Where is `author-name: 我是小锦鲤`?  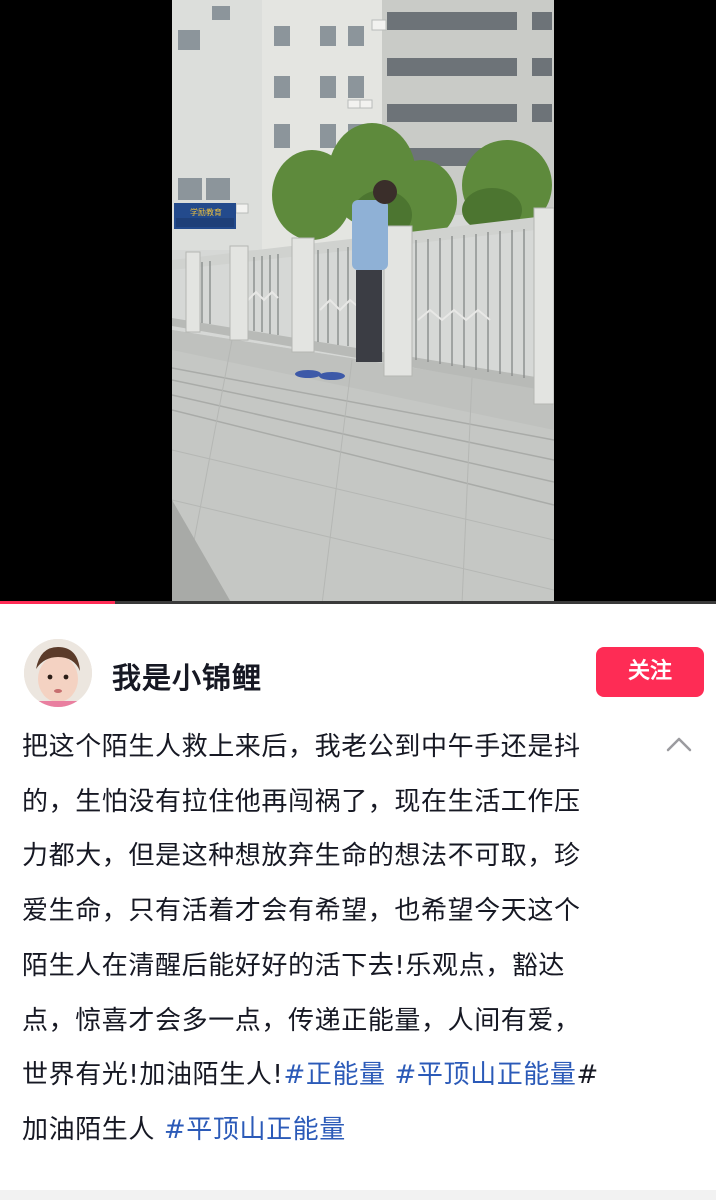
author-name: 我是小锦鲤 is located at coordinates (187, 676).